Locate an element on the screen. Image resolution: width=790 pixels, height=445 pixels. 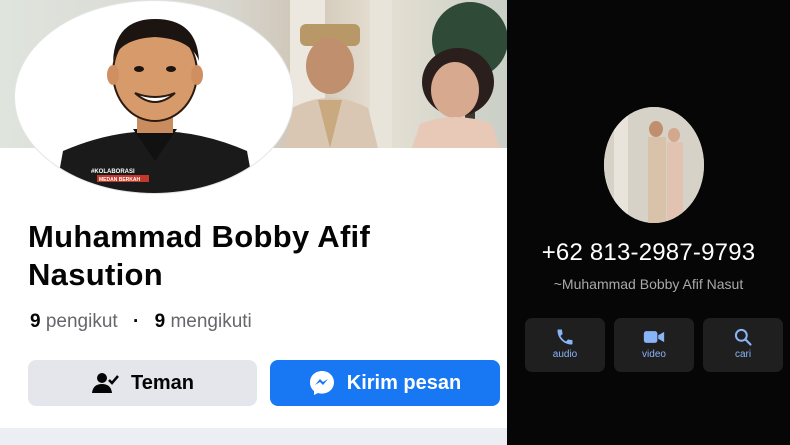
send-message-button: Kirim pesan is located at coordinates (385, 383).